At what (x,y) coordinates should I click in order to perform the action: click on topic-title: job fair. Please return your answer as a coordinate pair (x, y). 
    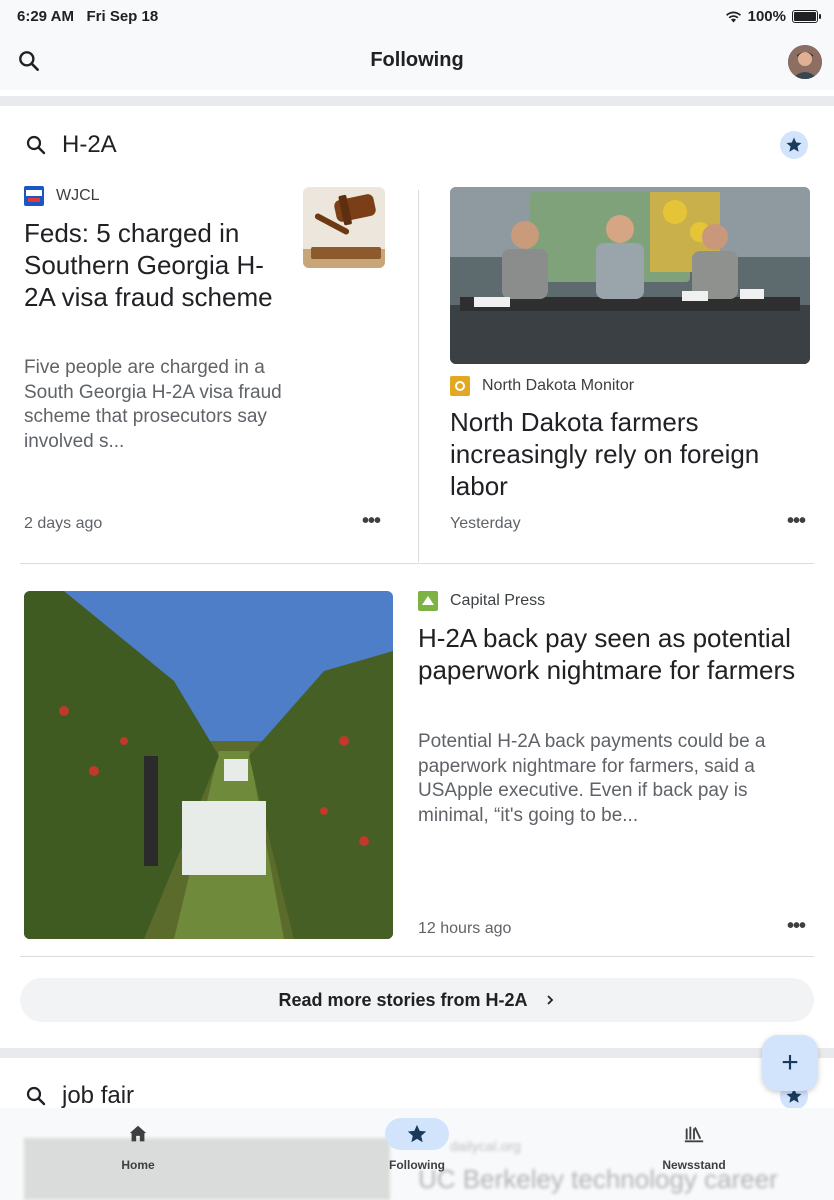
    Looking at the image, I should click on (98, 1095).